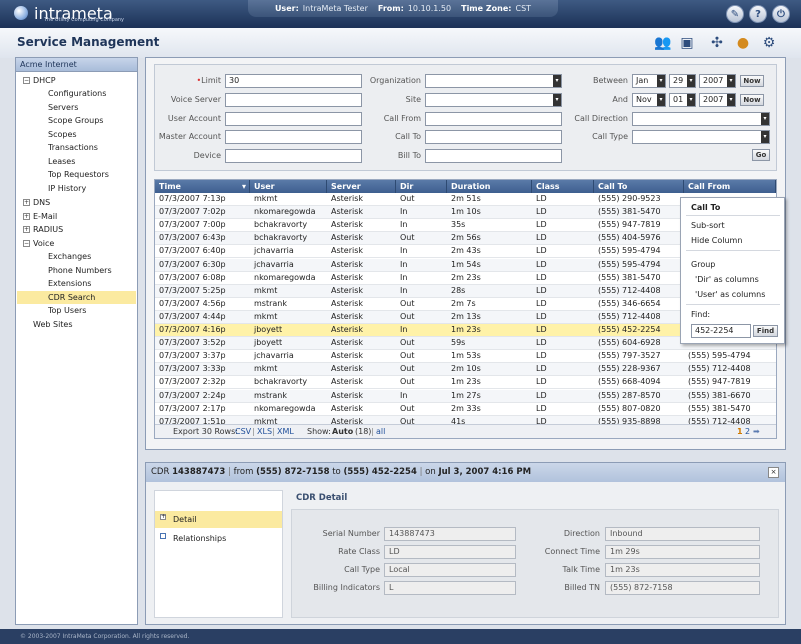 The width and height of the screenshot is (801, 644). Describe the element at coordinates (781, 14) in the screenshot. I see `power-icon: ⏻` at that location.